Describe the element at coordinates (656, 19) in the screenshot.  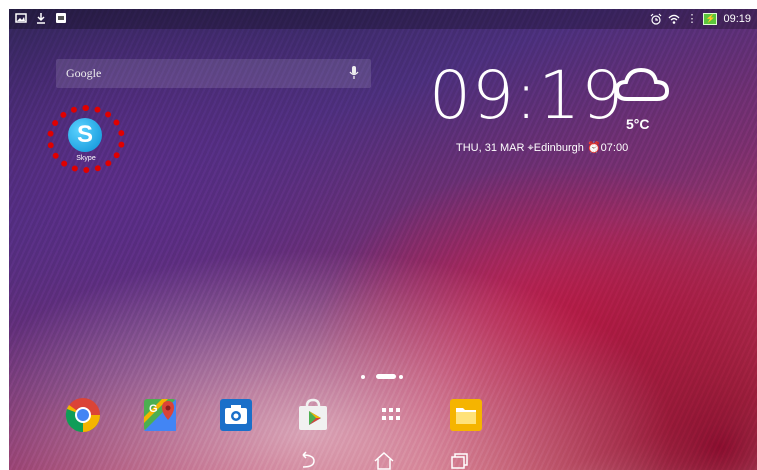
I see `alarm-icon` at that location.